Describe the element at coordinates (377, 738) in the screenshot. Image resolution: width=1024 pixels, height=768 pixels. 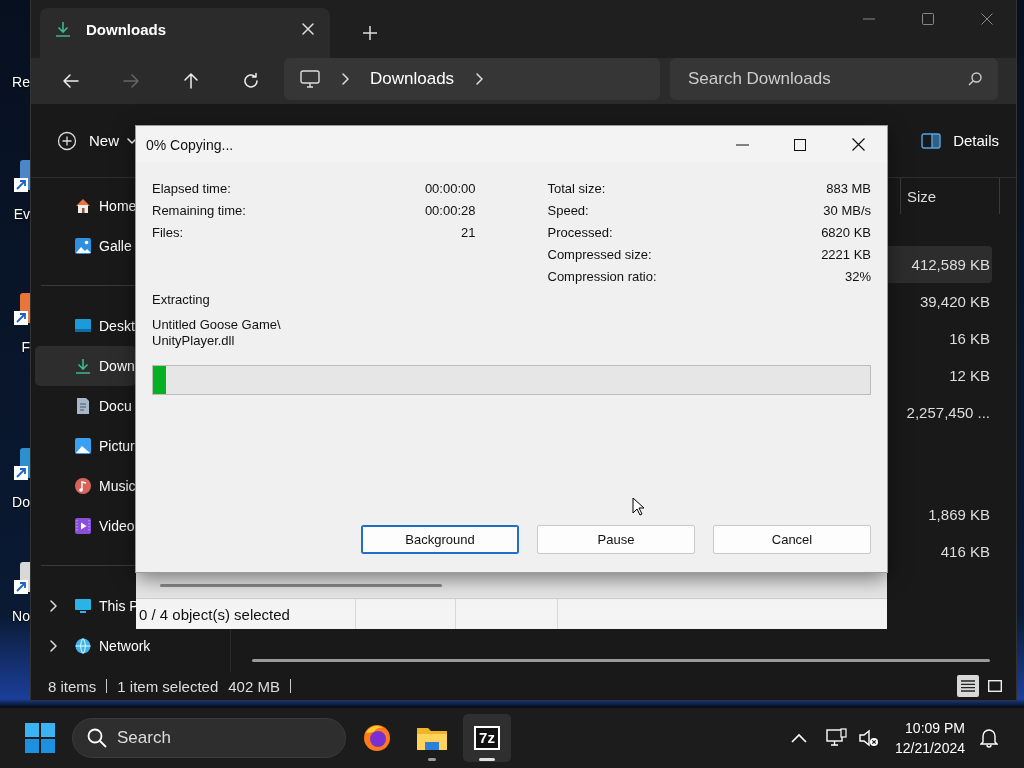
I see `firefox-icon` at that location.